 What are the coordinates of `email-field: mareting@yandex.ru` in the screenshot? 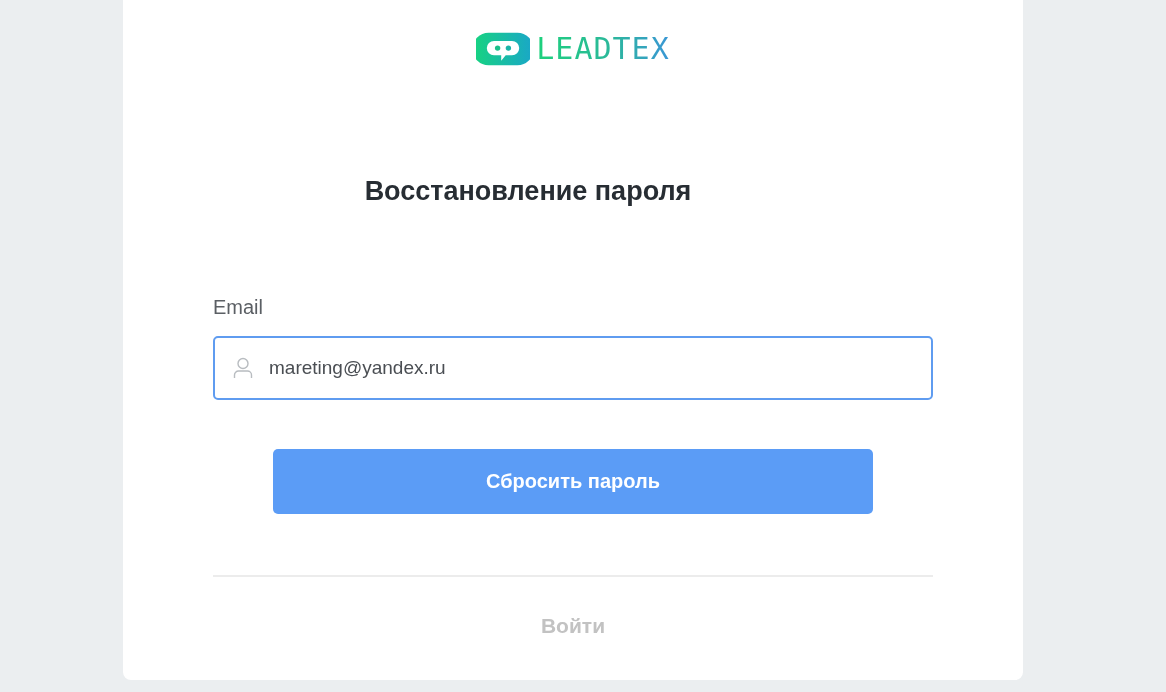 It's located at (573, 368).